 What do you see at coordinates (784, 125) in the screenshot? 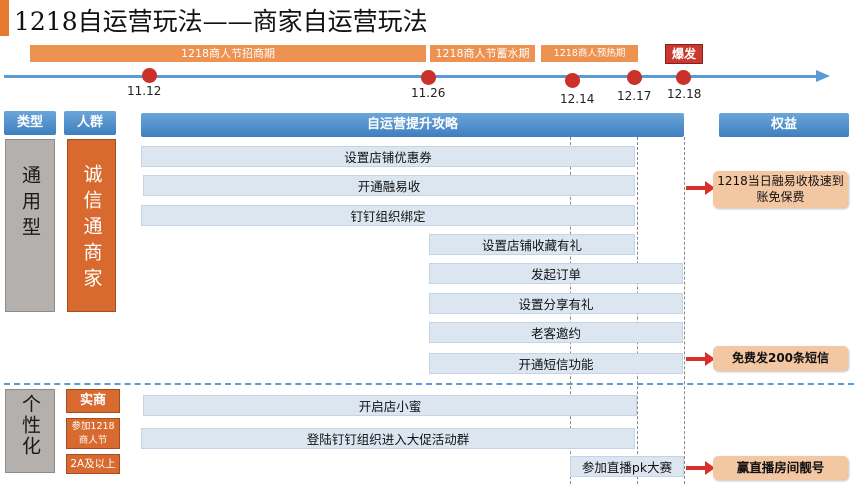
I see `header-benefits: 权益` at bounding box center [784, 125].